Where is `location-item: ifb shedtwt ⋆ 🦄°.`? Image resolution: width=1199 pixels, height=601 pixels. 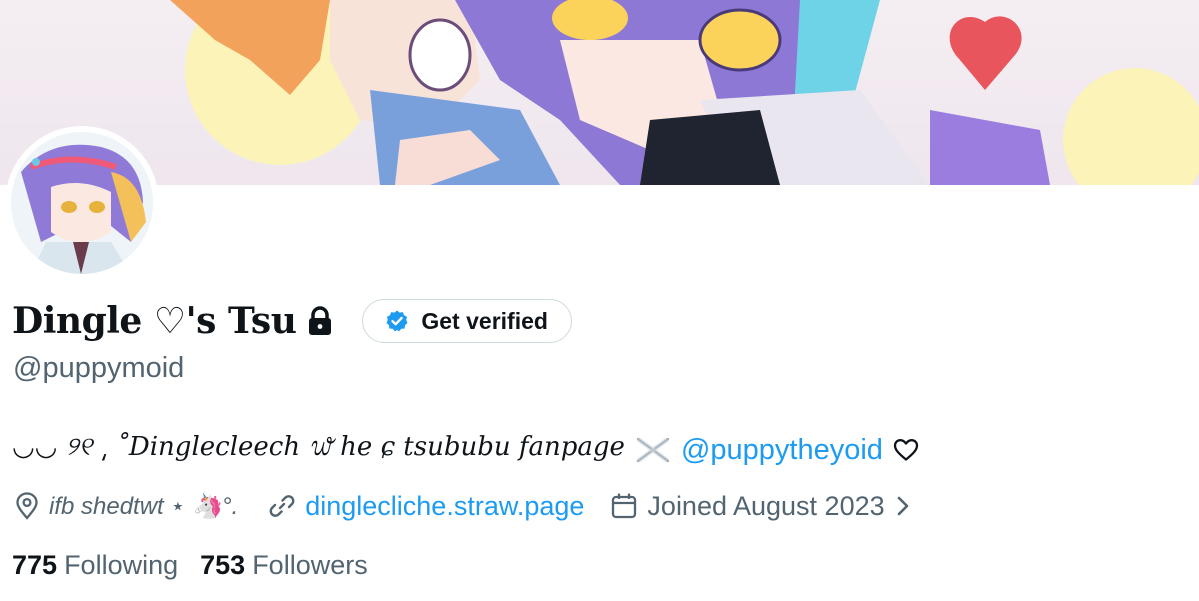 location-item: ifb shedtwt ⋆ 🦄°. is located at coordinates (126, 506).